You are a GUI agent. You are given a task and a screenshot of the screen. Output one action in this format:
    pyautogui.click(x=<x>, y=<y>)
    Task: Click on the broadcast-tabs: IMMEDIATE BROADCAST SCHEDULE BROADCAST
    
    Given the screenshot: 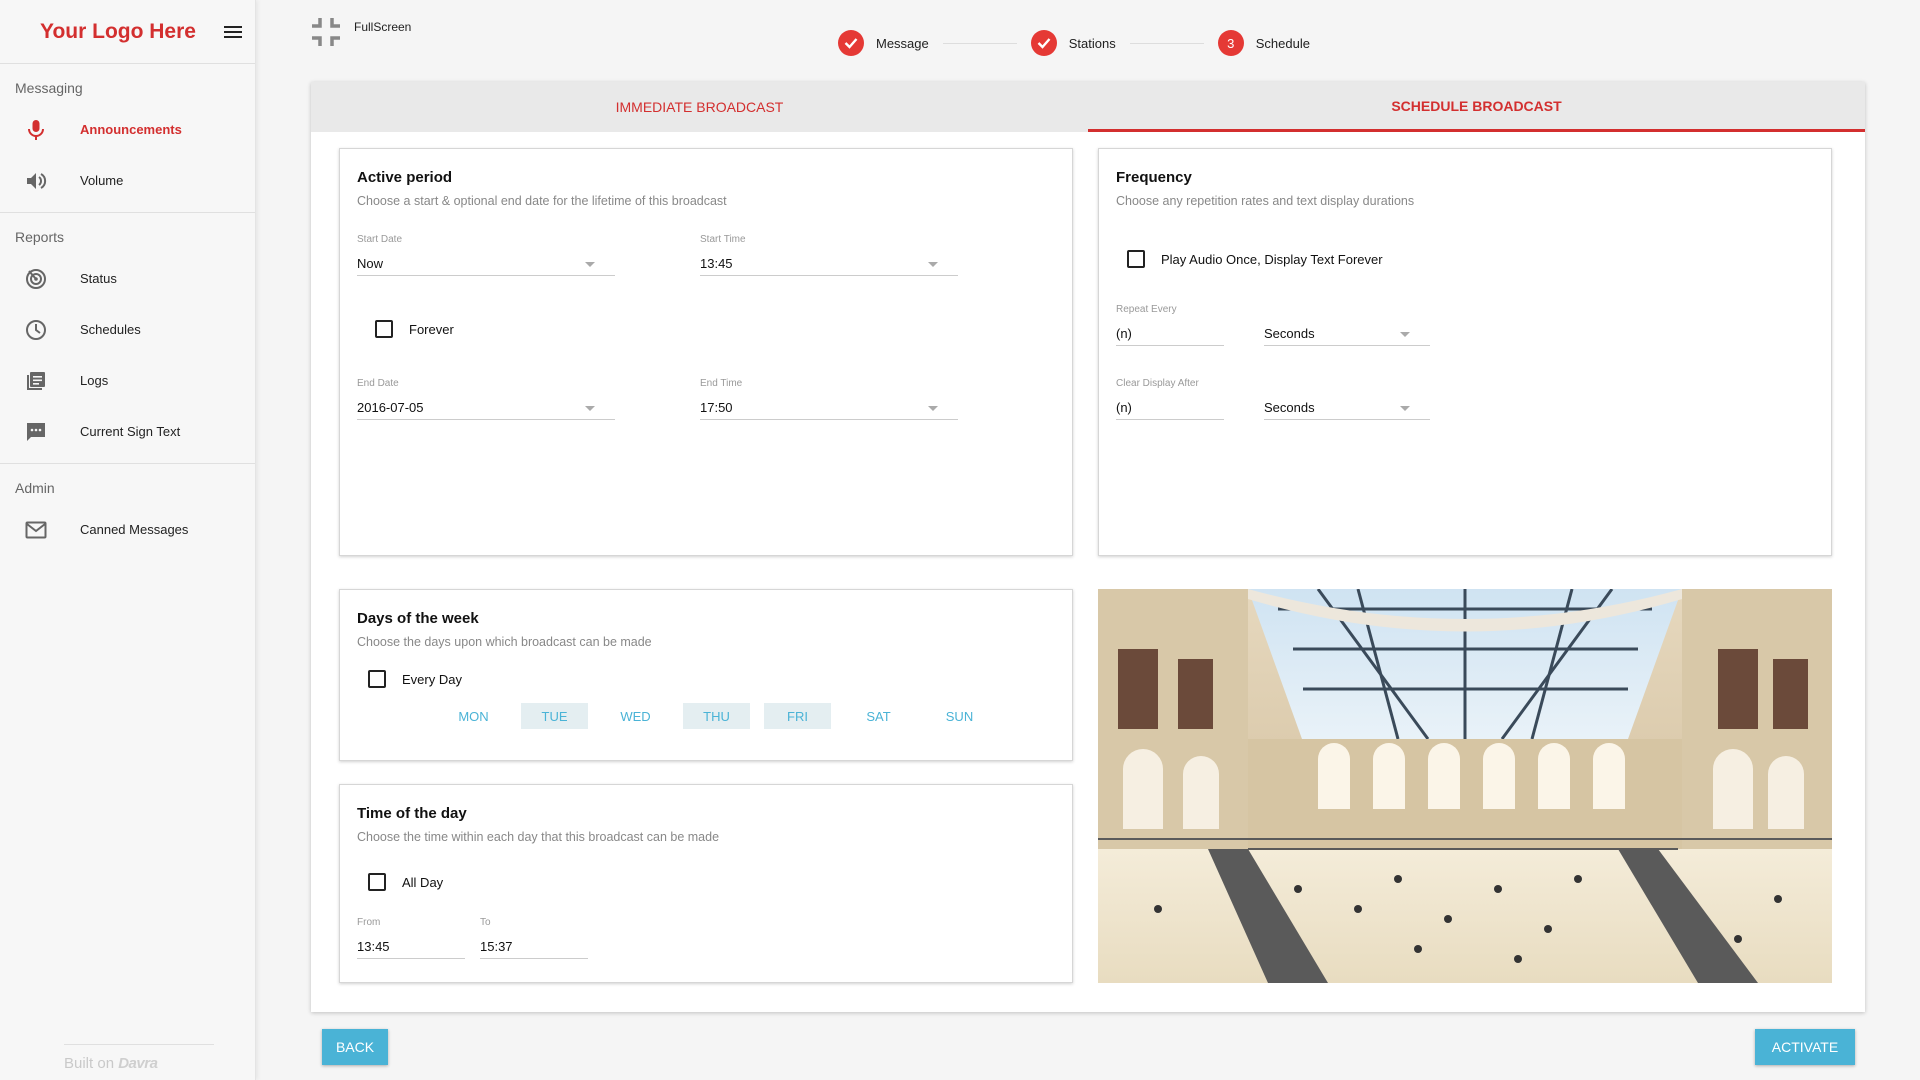 What is the action you would take?
    pyautogui.click(x=1088, y=107)
    